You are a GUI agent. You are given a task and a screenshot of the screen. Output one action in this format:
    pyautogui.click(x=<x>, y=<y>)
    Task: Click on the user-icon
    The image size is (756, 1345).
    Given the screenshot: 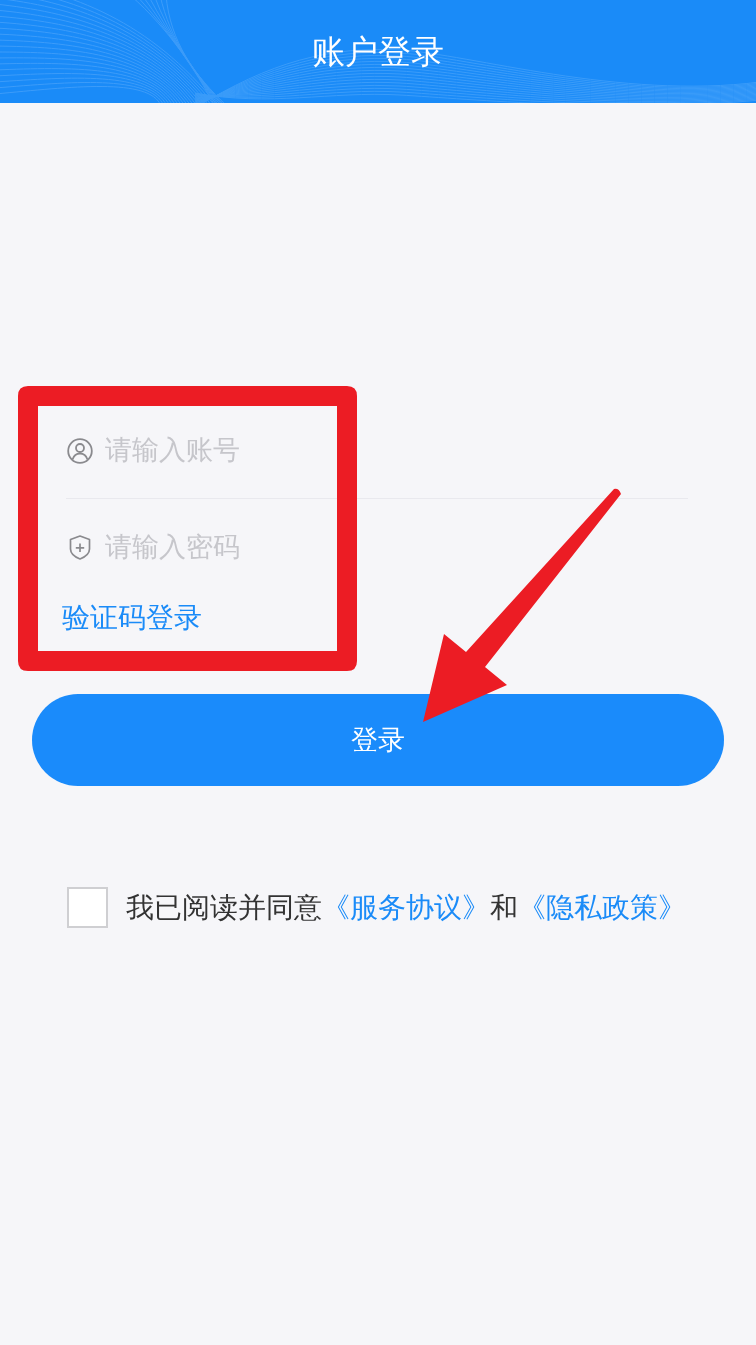 What is the action you would take?
    pyautogui.click(x=80, y=450)
    